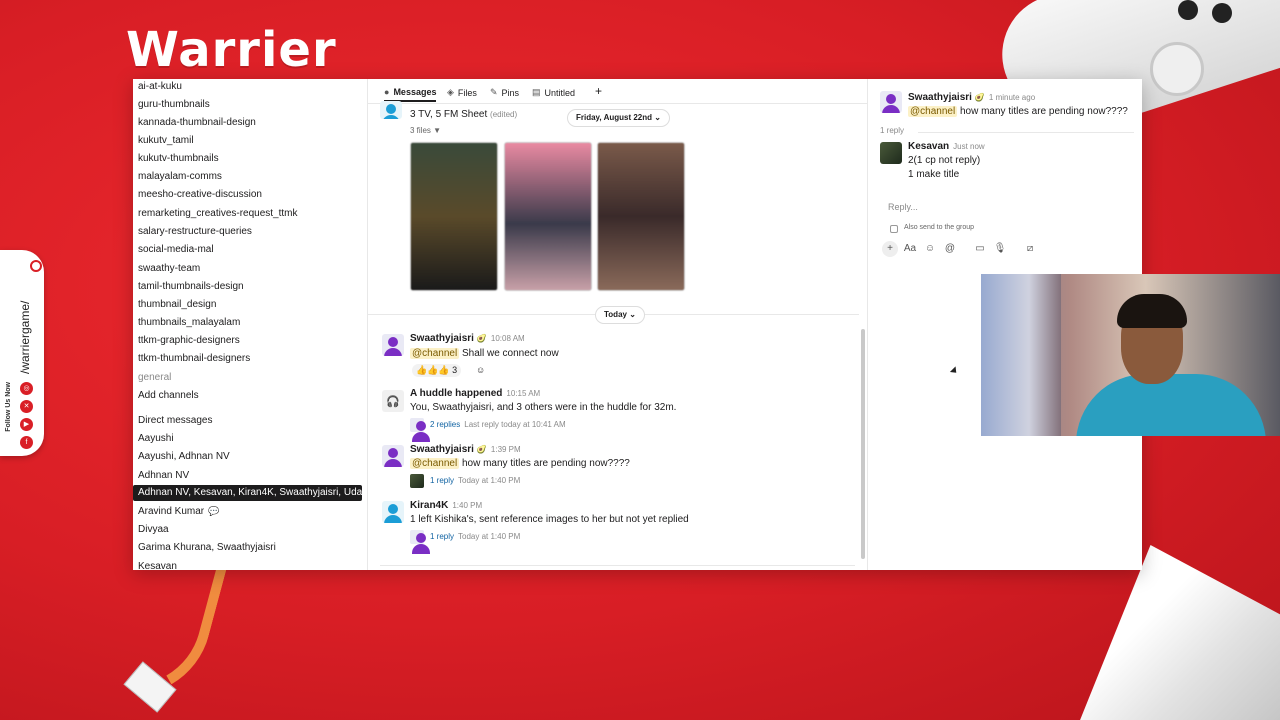  Describe the element at coordinates (180, 176) in the screenshot. I see `sidebar-channel: malayalam-comms` at that location.